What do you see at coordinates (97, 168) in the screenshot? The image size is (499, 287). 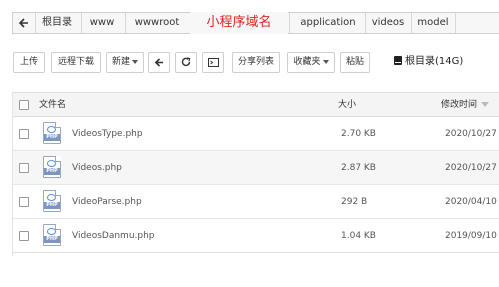 I see `file-name: Videos.php` at bounding box center [97, 168].